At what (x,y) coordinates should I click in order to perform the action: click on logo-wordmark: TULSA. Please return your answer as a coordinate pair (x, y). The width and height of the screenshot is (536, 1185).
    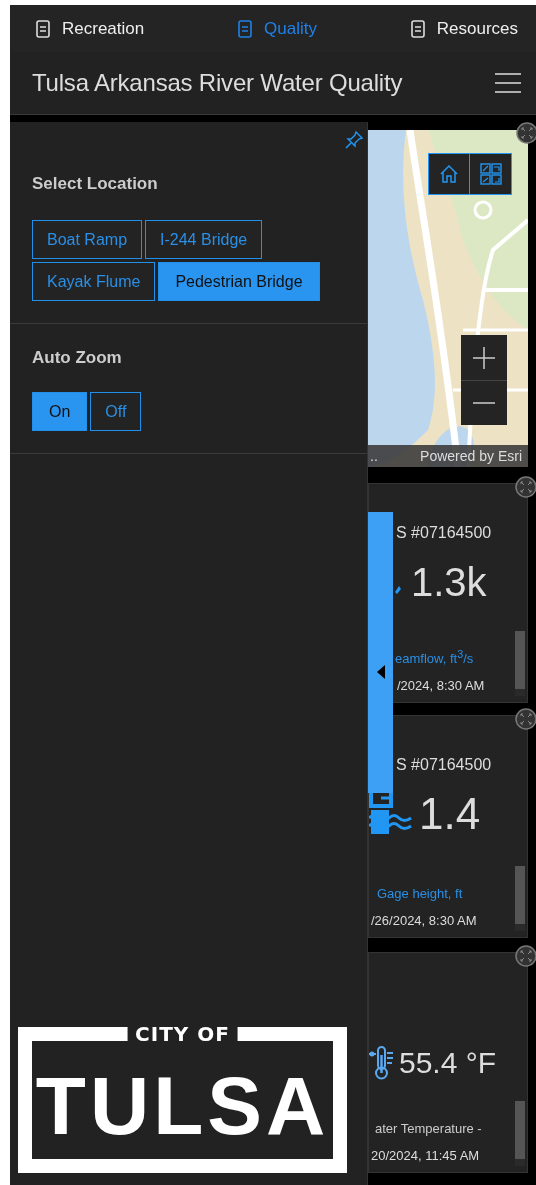
    Looking at the image, I should click on (182, 1106).